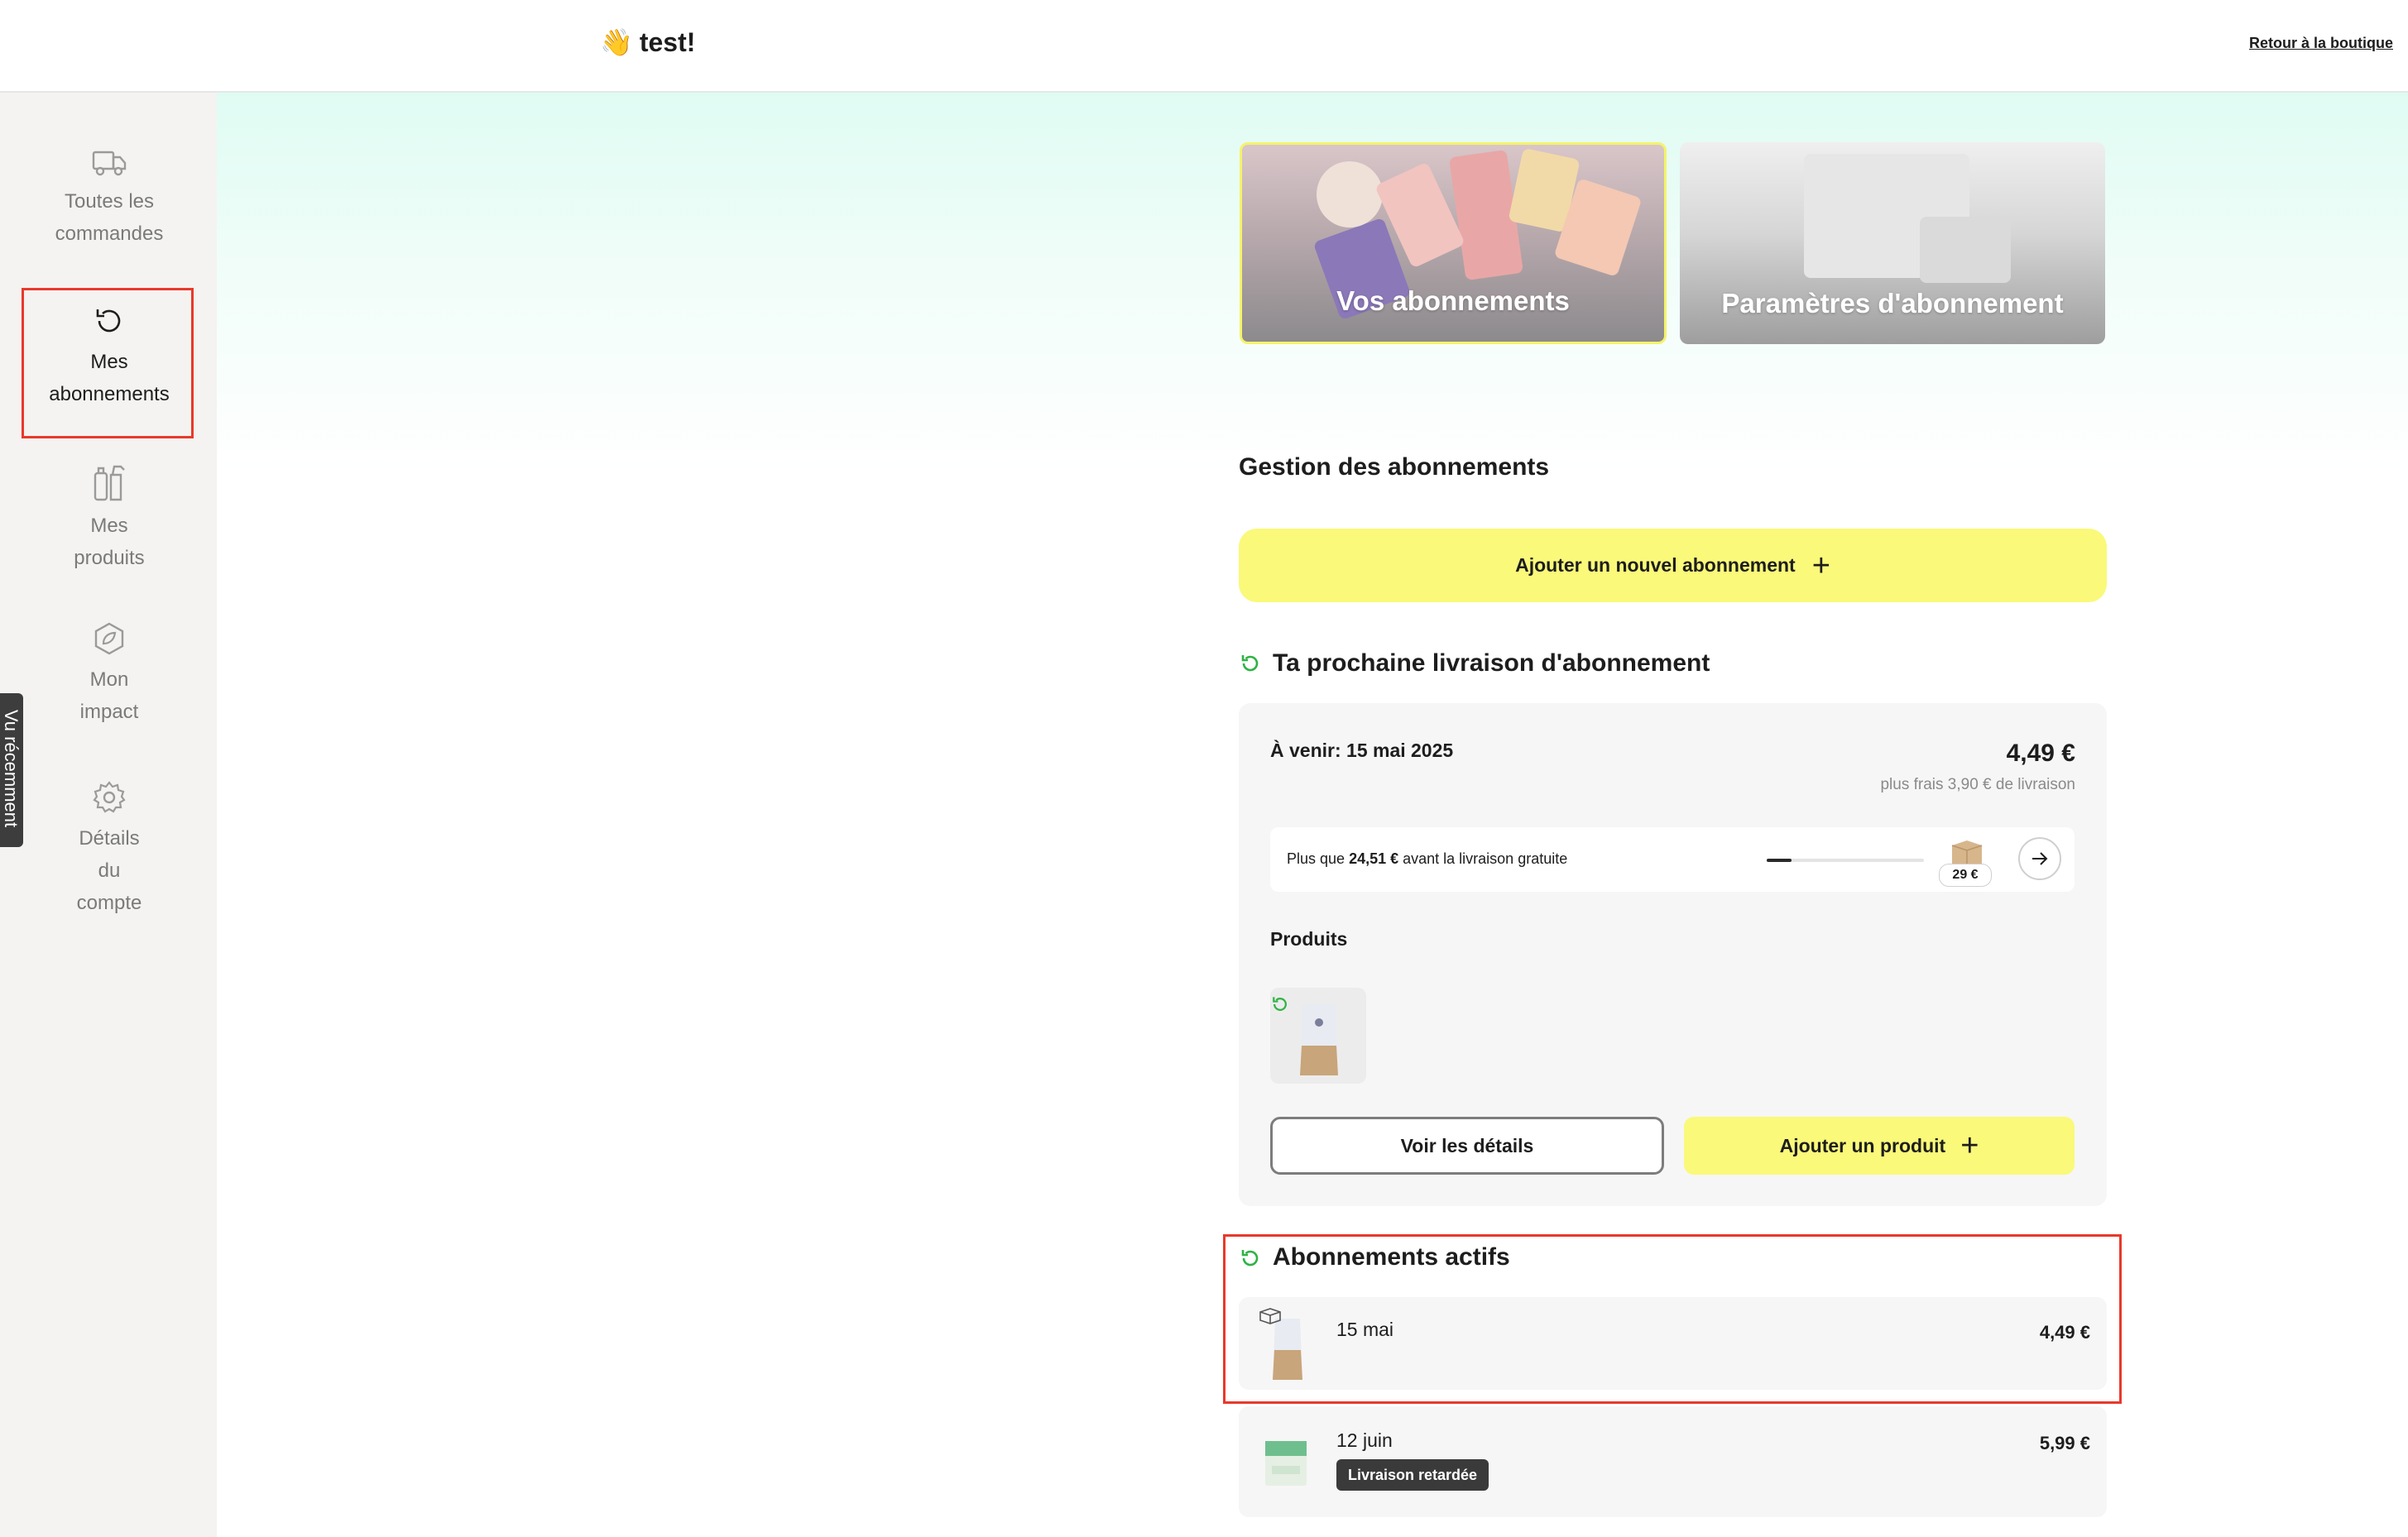 The height and width of the screenshot is (1537, 2408). I want to click on sidebar-item-label: Mes, so click(109, 526).